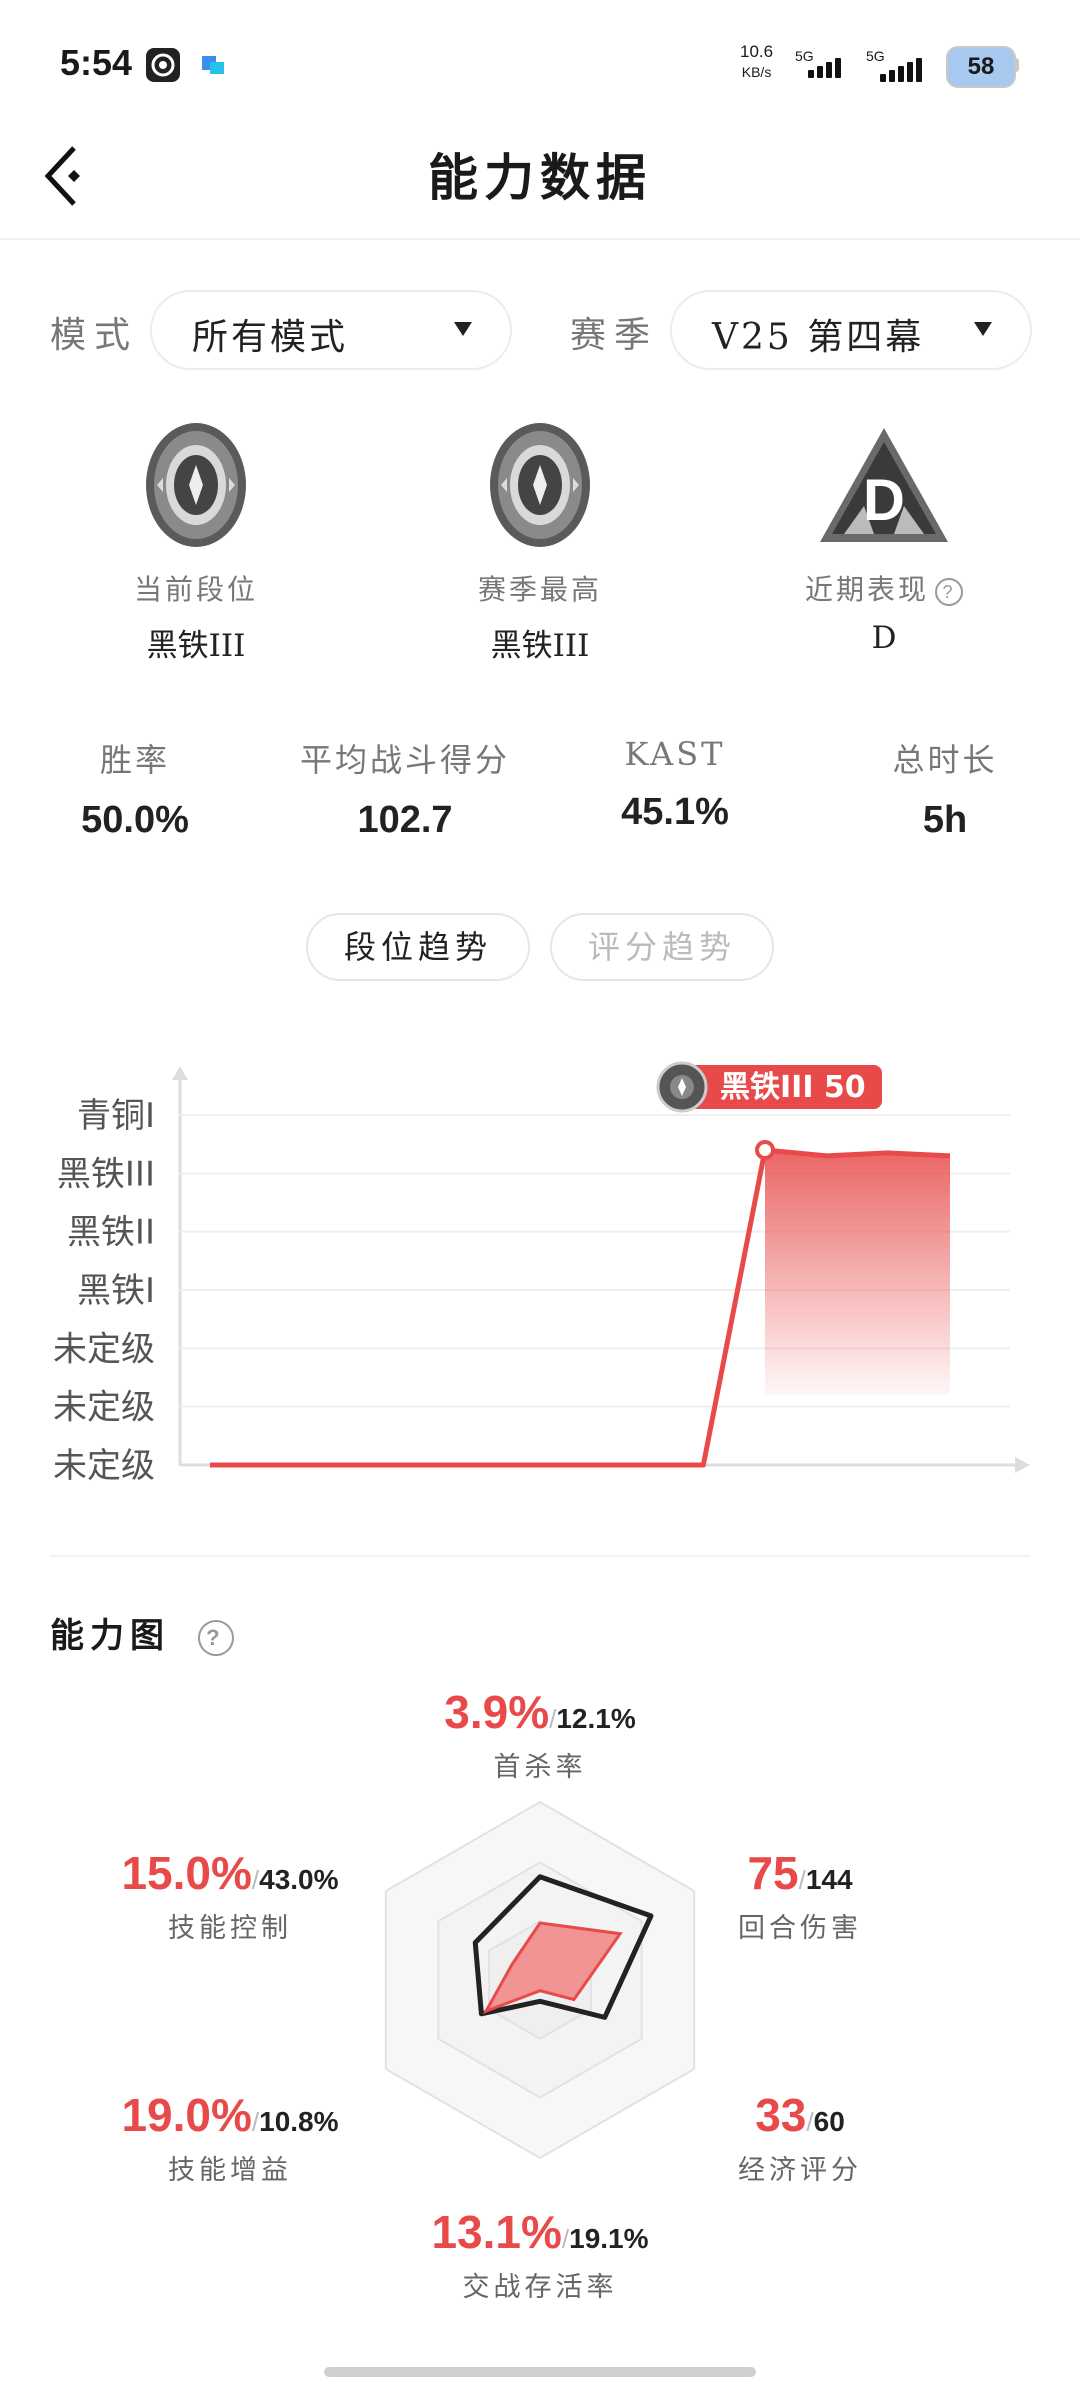 The width and height of the screenshot is (1080, 2400). I want to click on player-value: 19.0%, so click(186, 2115).